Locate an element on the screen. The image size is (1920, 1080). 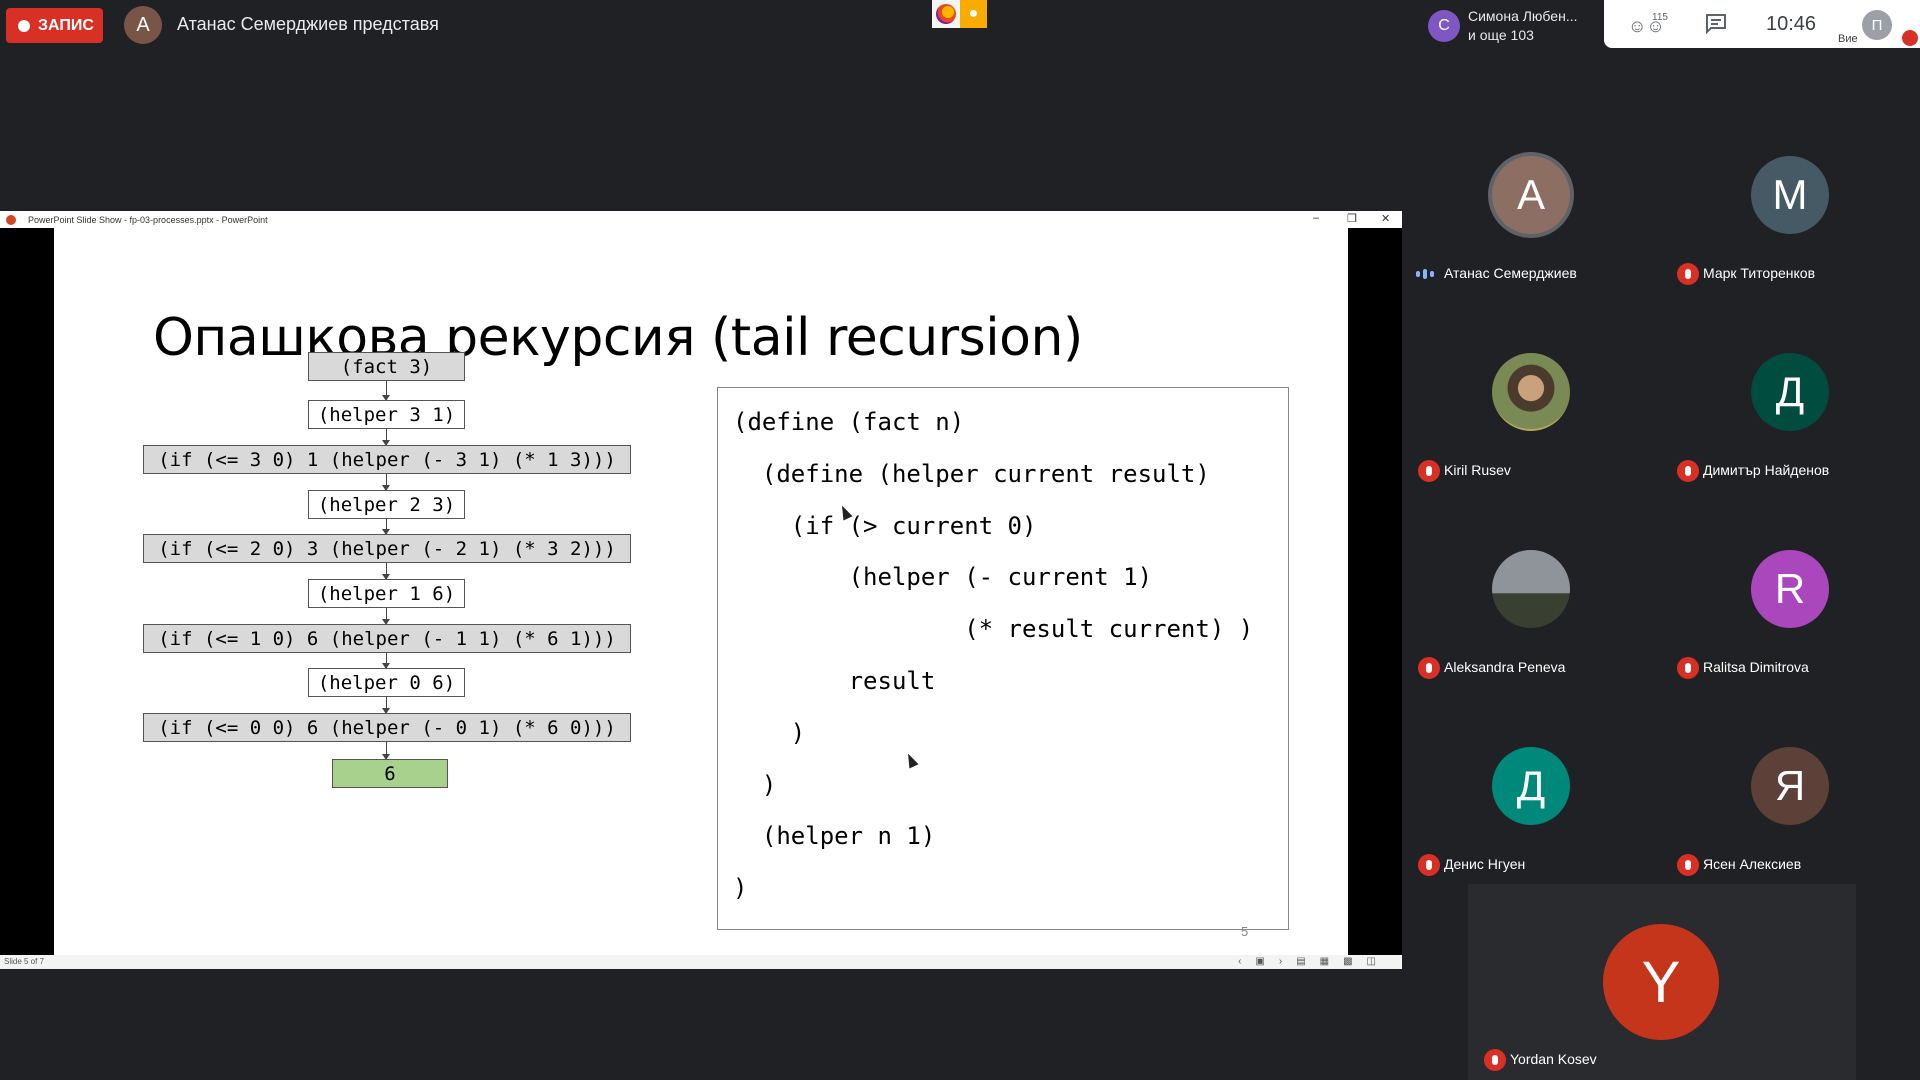
recording-label: ЗАПИС is located at coordinates (66, 25).